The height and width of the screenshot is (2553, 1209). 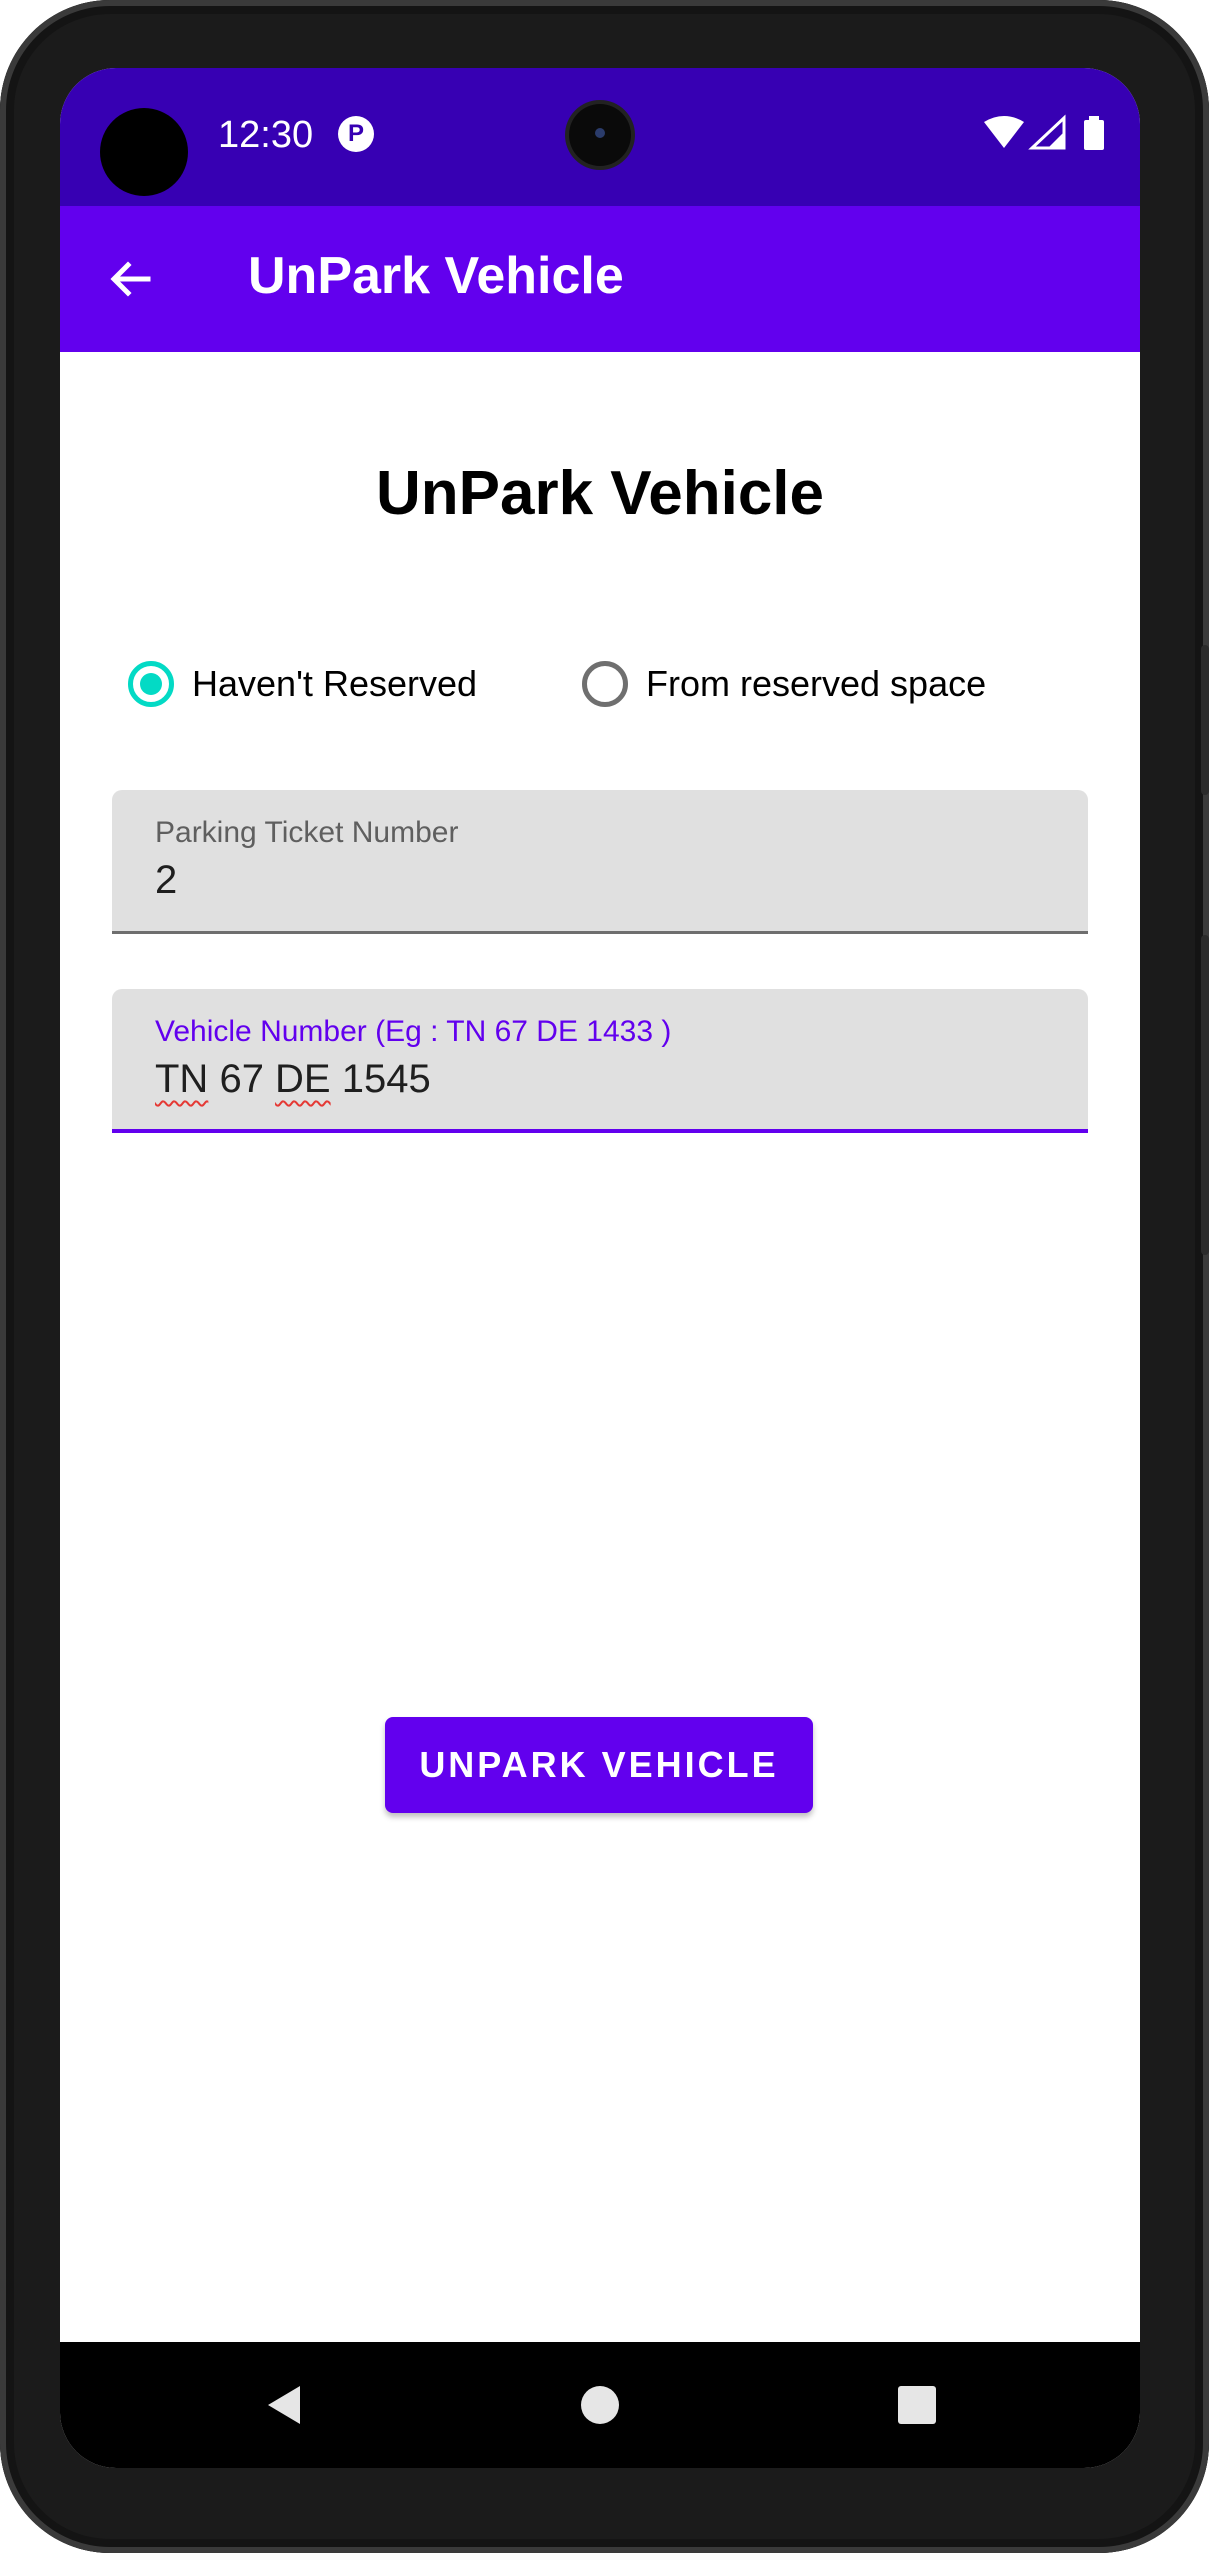 I want to click on radio-label: From reserved space, so click(x=816, y=683).